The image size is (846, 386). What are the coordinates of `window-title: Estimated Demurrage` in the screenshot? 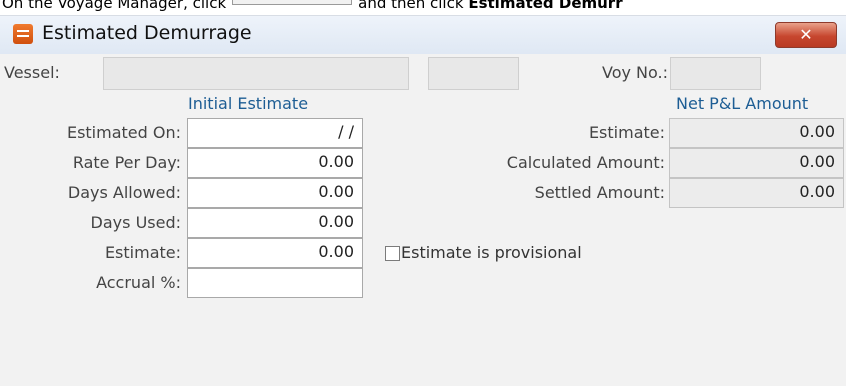 It's located at (147, 33).